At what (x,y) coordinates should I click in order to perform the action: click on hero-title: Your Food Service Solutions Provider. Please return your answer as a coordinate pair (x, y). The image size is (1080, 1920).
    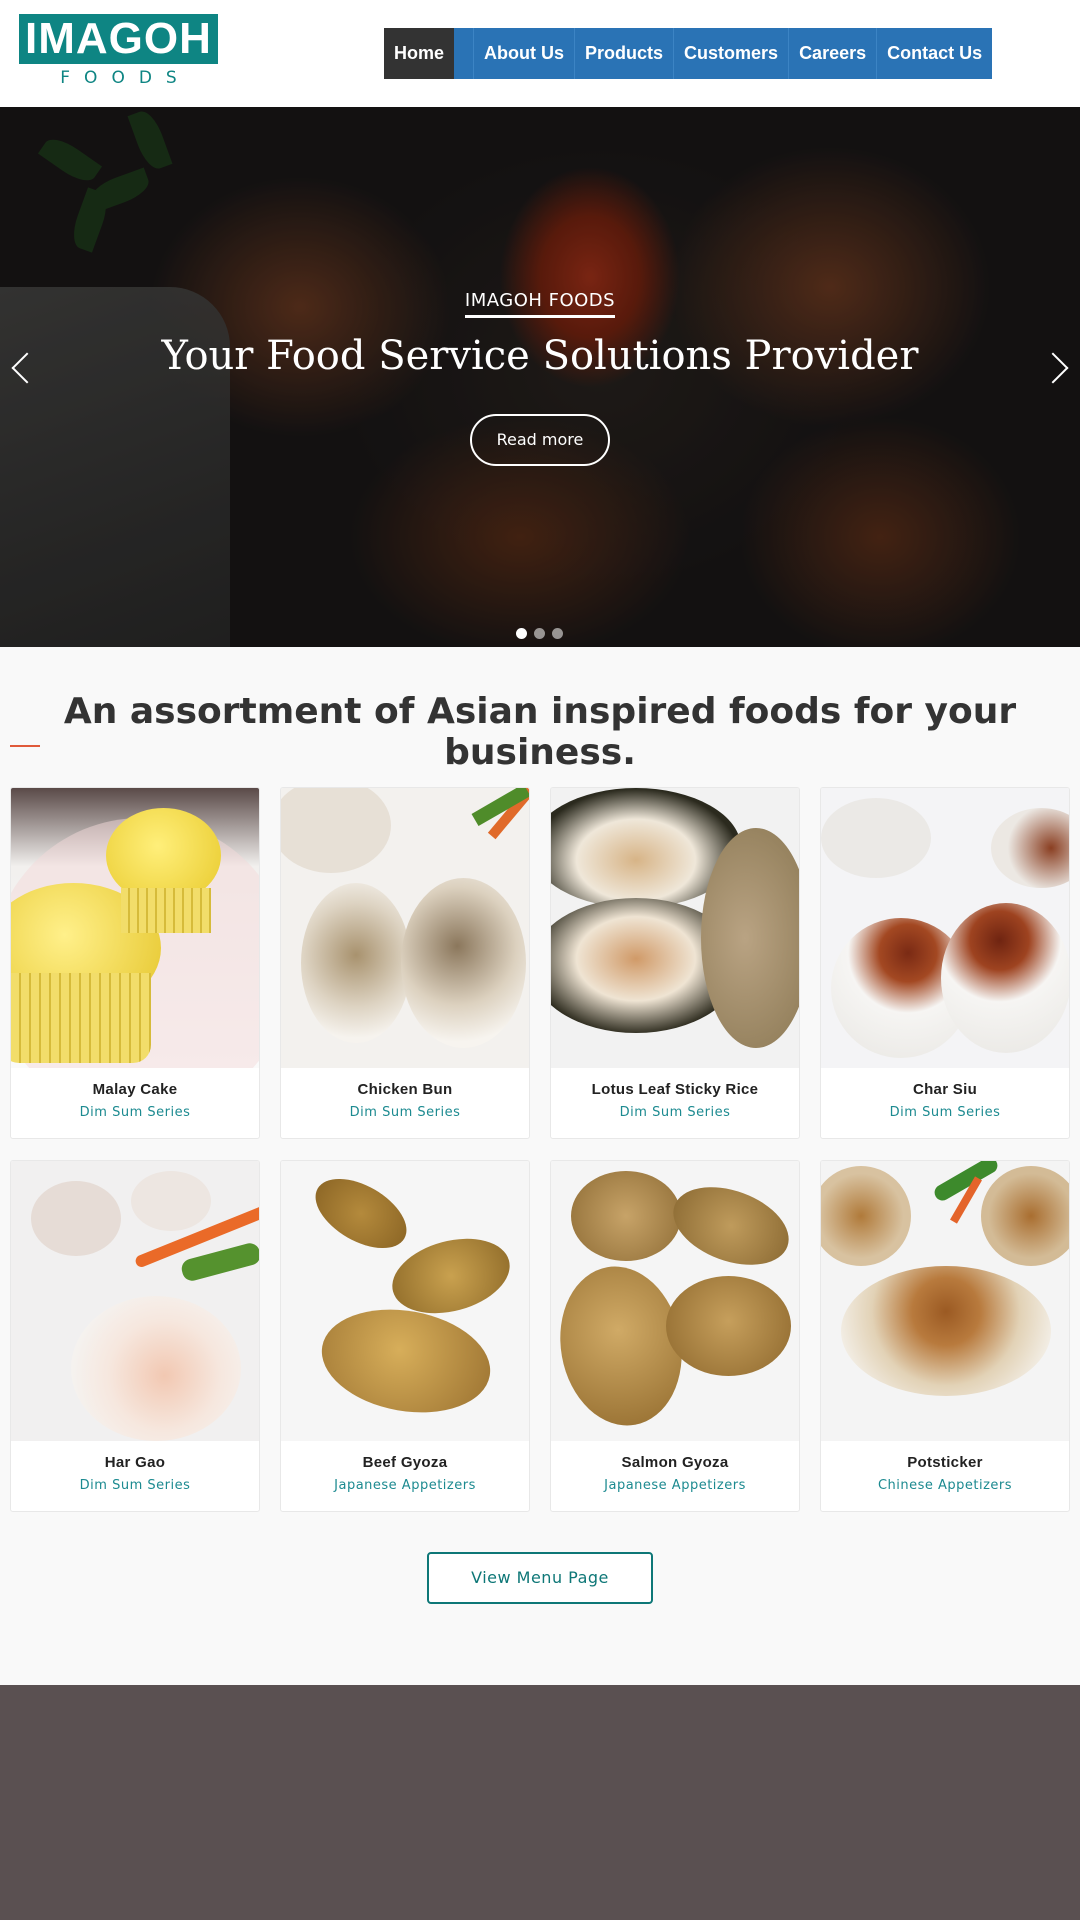
    Looking at the image, I should click on (540, 356).